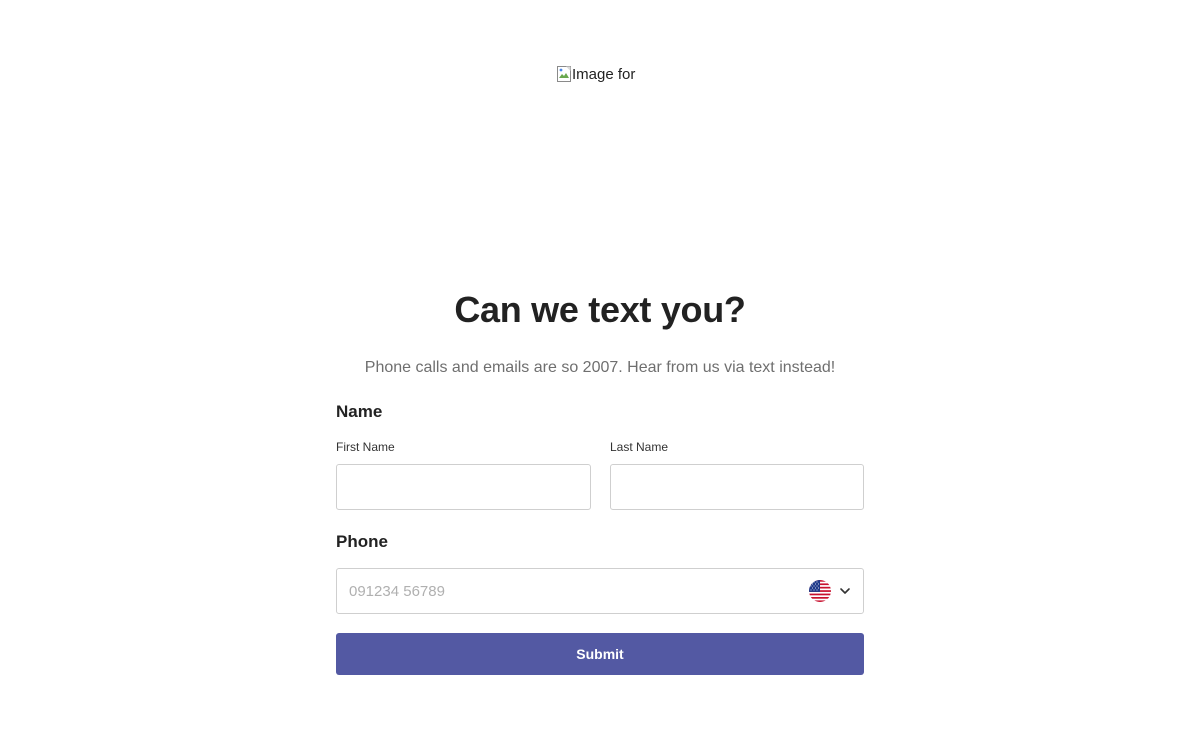  I want to click on first-name-field, so click(463, 487).